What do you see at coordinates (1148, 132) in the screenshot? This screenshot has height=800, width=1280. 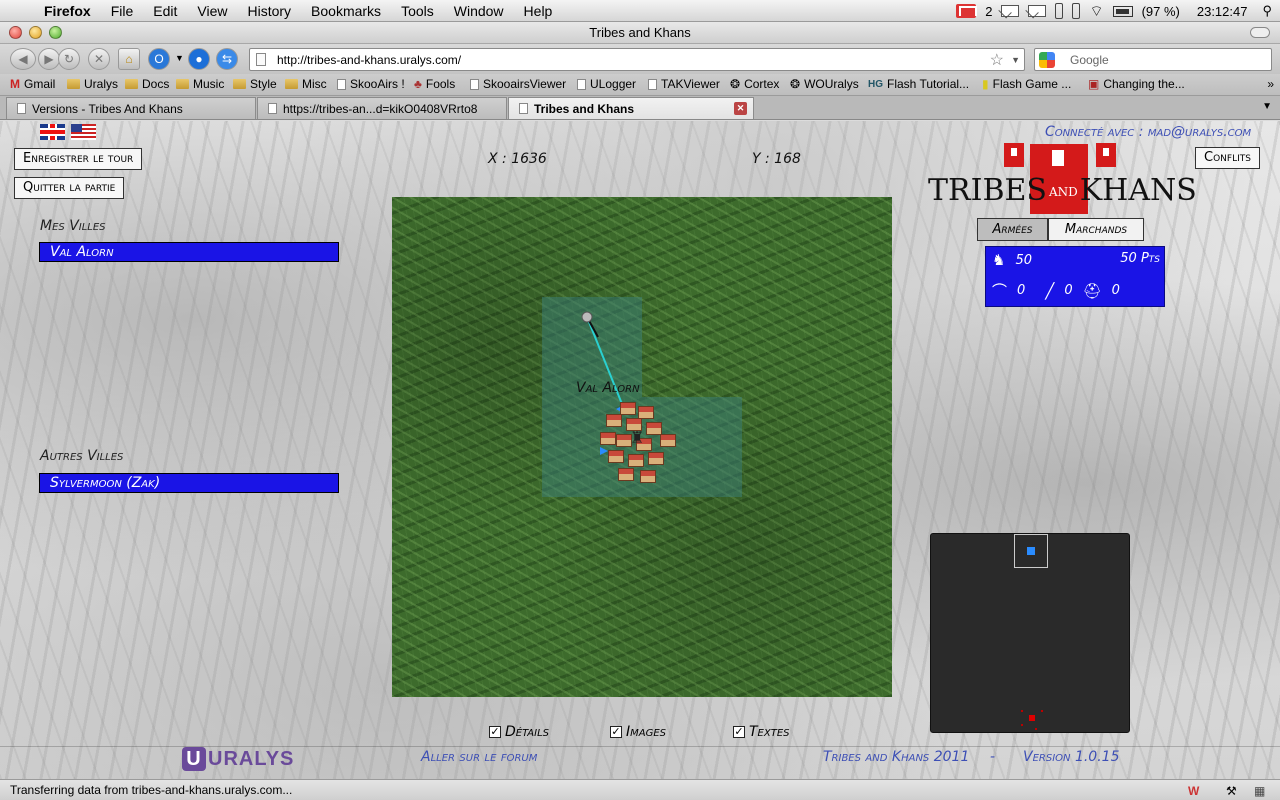 I see `connected-as: Connecté avec : mad@uralys.com` at bounding box center [1148, 132].